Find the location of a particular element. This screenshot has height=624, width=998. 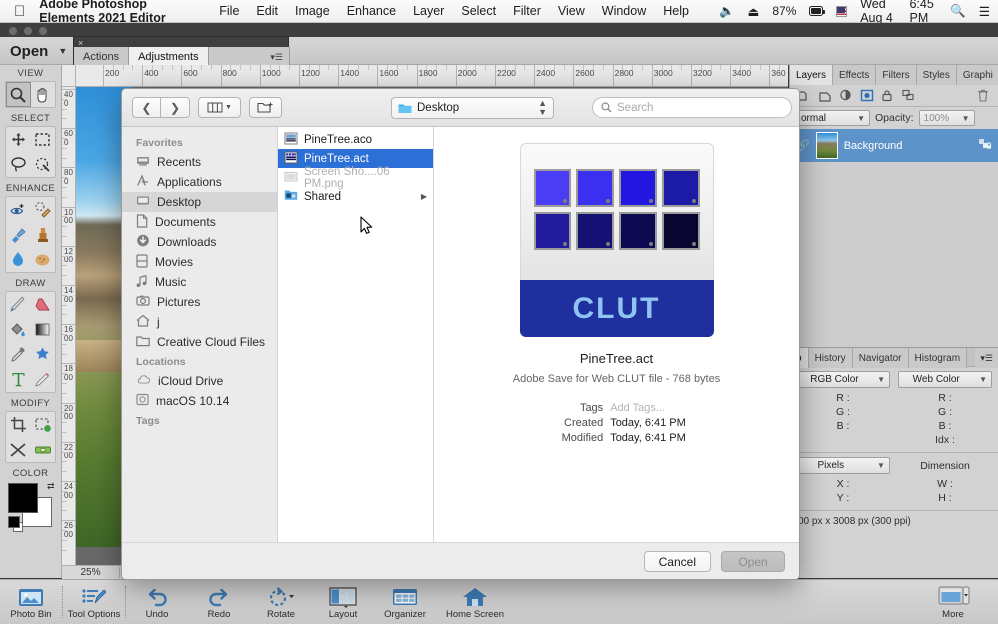

straighten-tool is located at coordinates (43, 449).